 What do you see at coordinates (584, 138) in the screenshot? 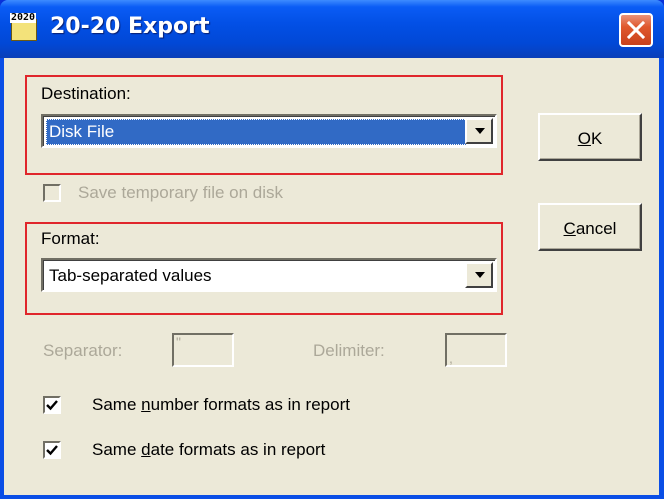
I see `ok-accel: O` at bounding box center [584, 138].